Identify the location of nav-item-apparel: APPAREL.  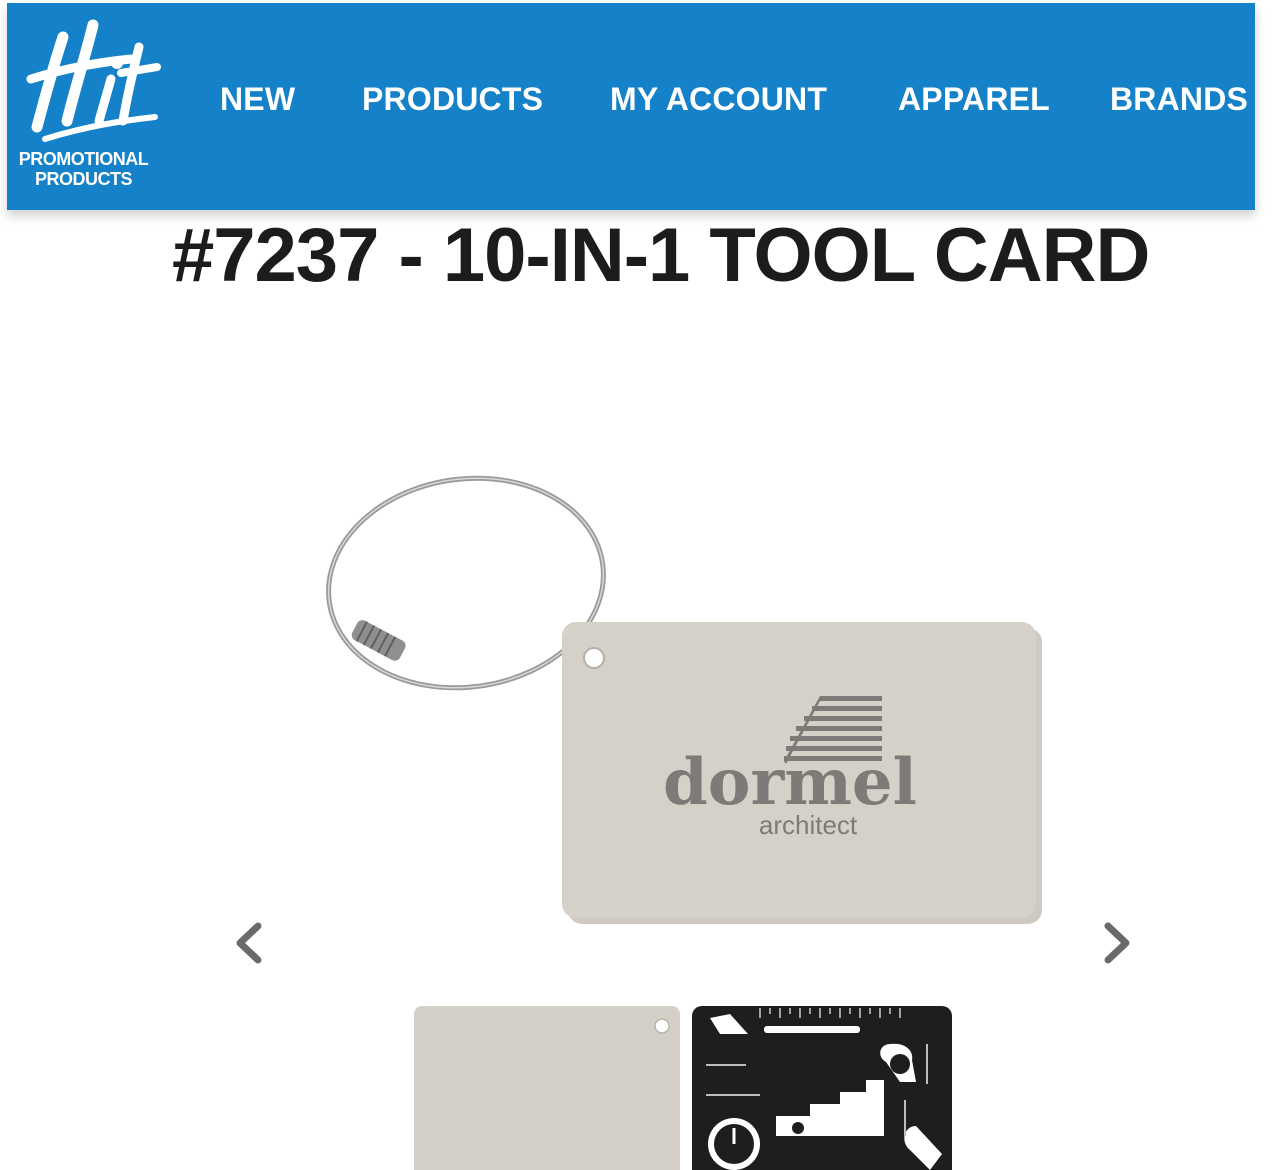
(974, 99).